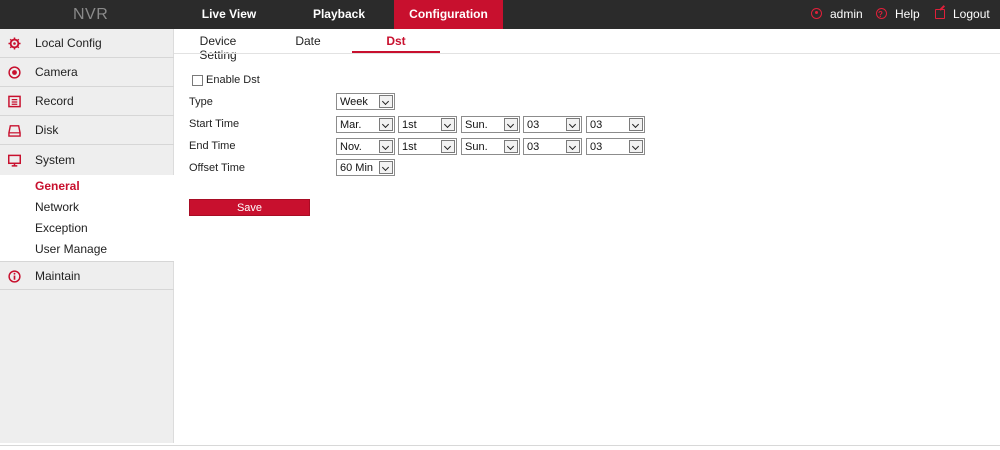  What do you see at coordinates (354, 102) in the screenshot?
I see `type-select-value: Week` at bounding box center [354, 102].